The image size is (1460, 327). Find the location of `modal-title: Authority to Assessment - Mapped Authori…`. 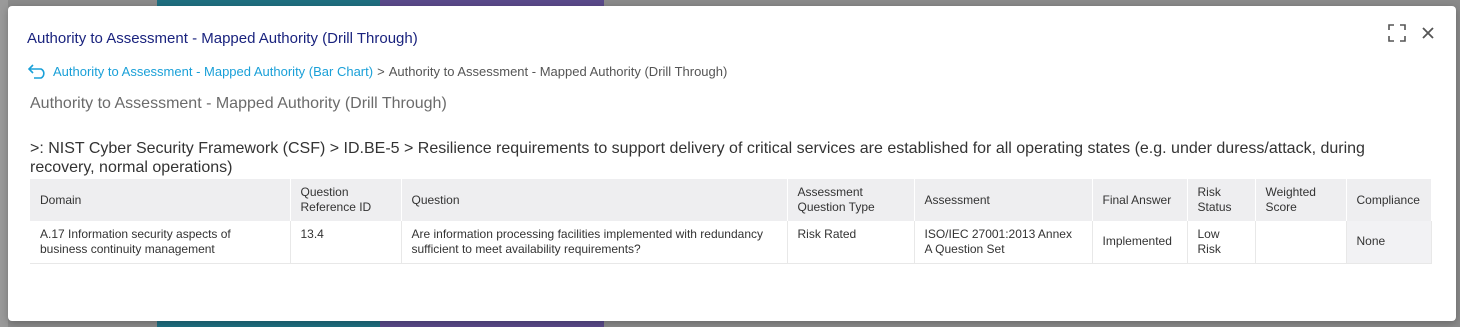

modal-title: Authority to Assessment - Mapped Authori… is located at coordinates (222, 38).